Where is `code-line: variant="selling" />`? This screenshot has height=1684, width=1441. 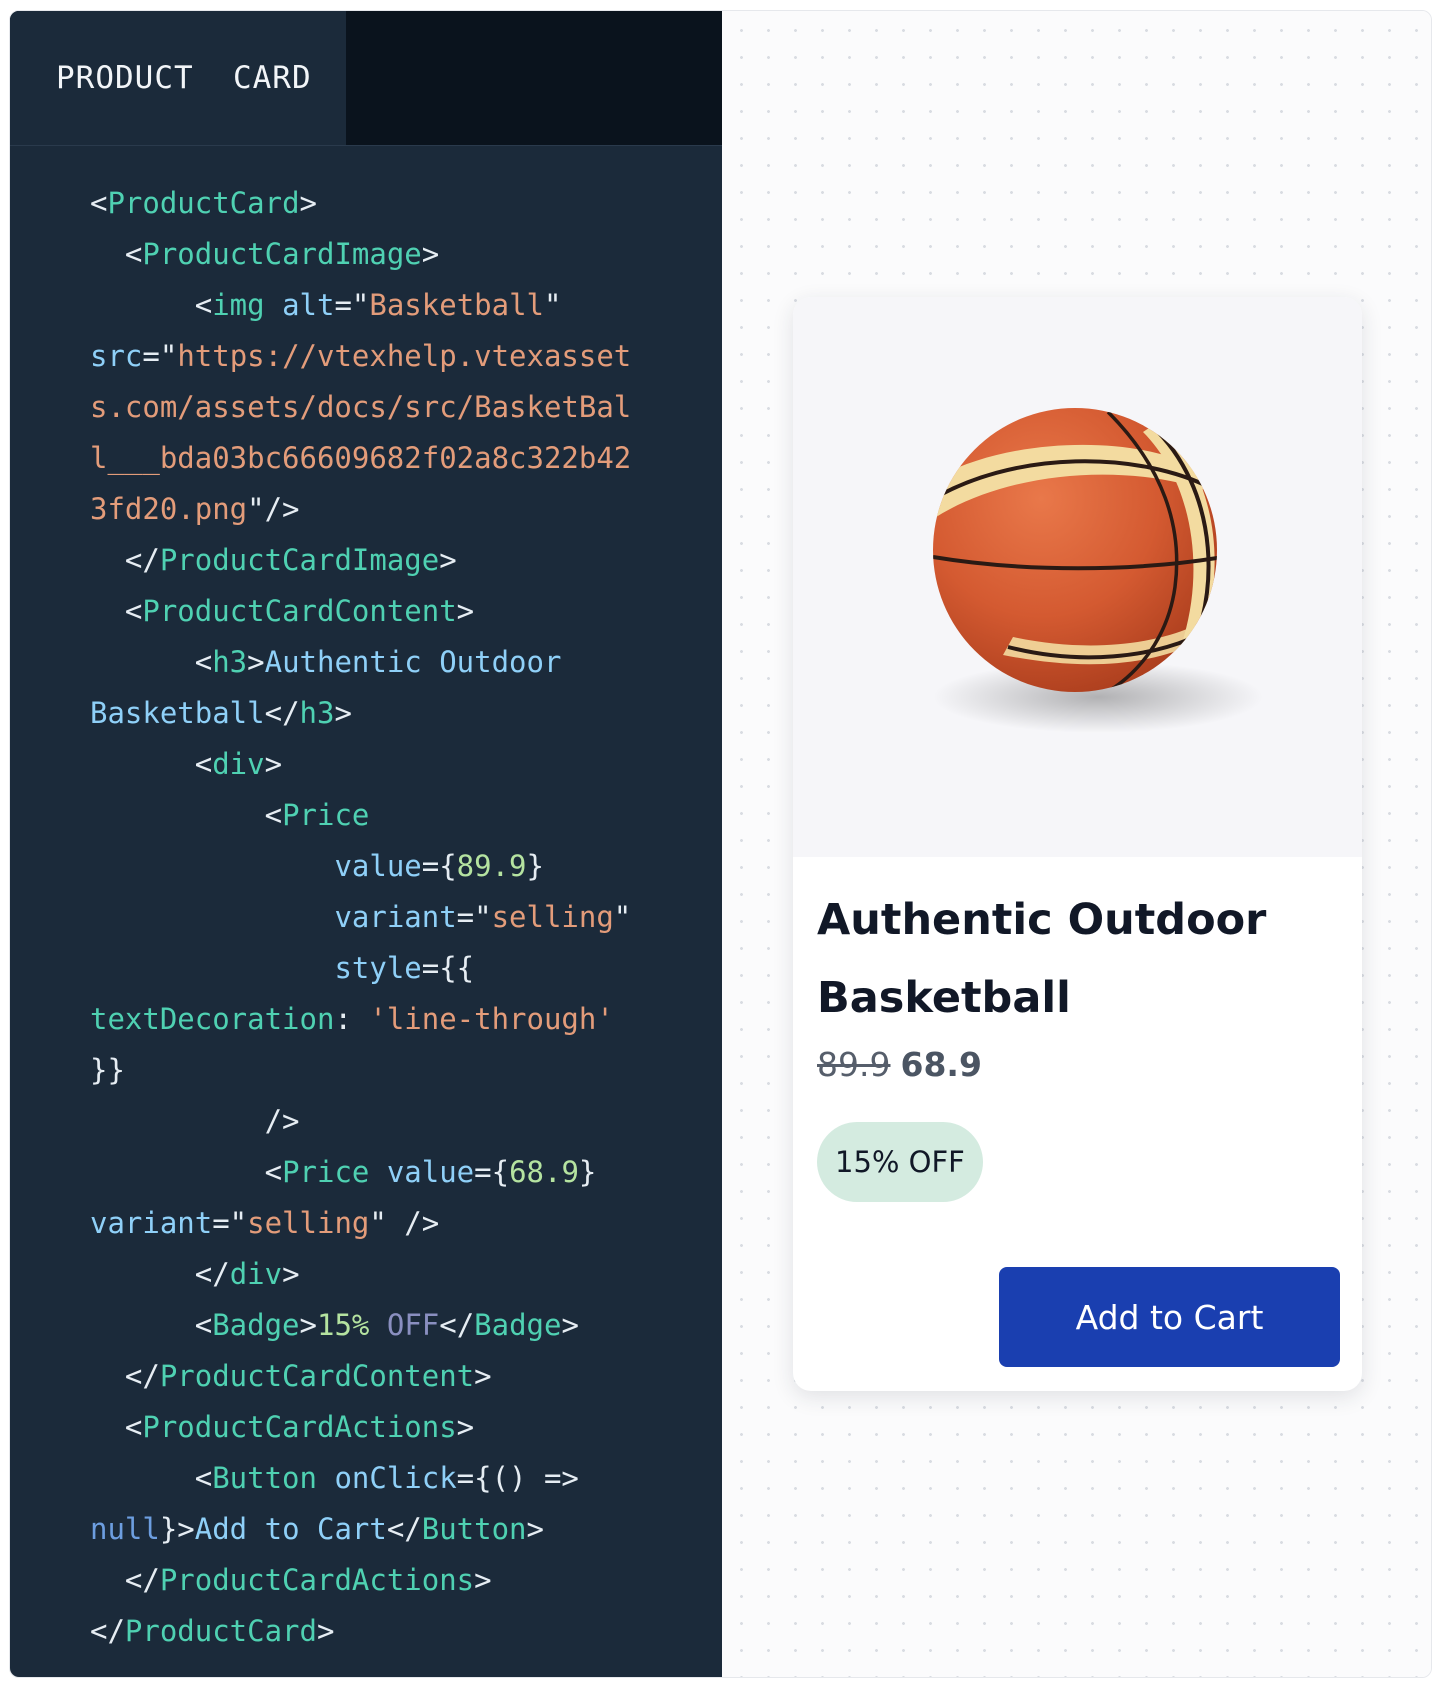 code-line: variant="selling" /> is located at coordinates (360, 1223).